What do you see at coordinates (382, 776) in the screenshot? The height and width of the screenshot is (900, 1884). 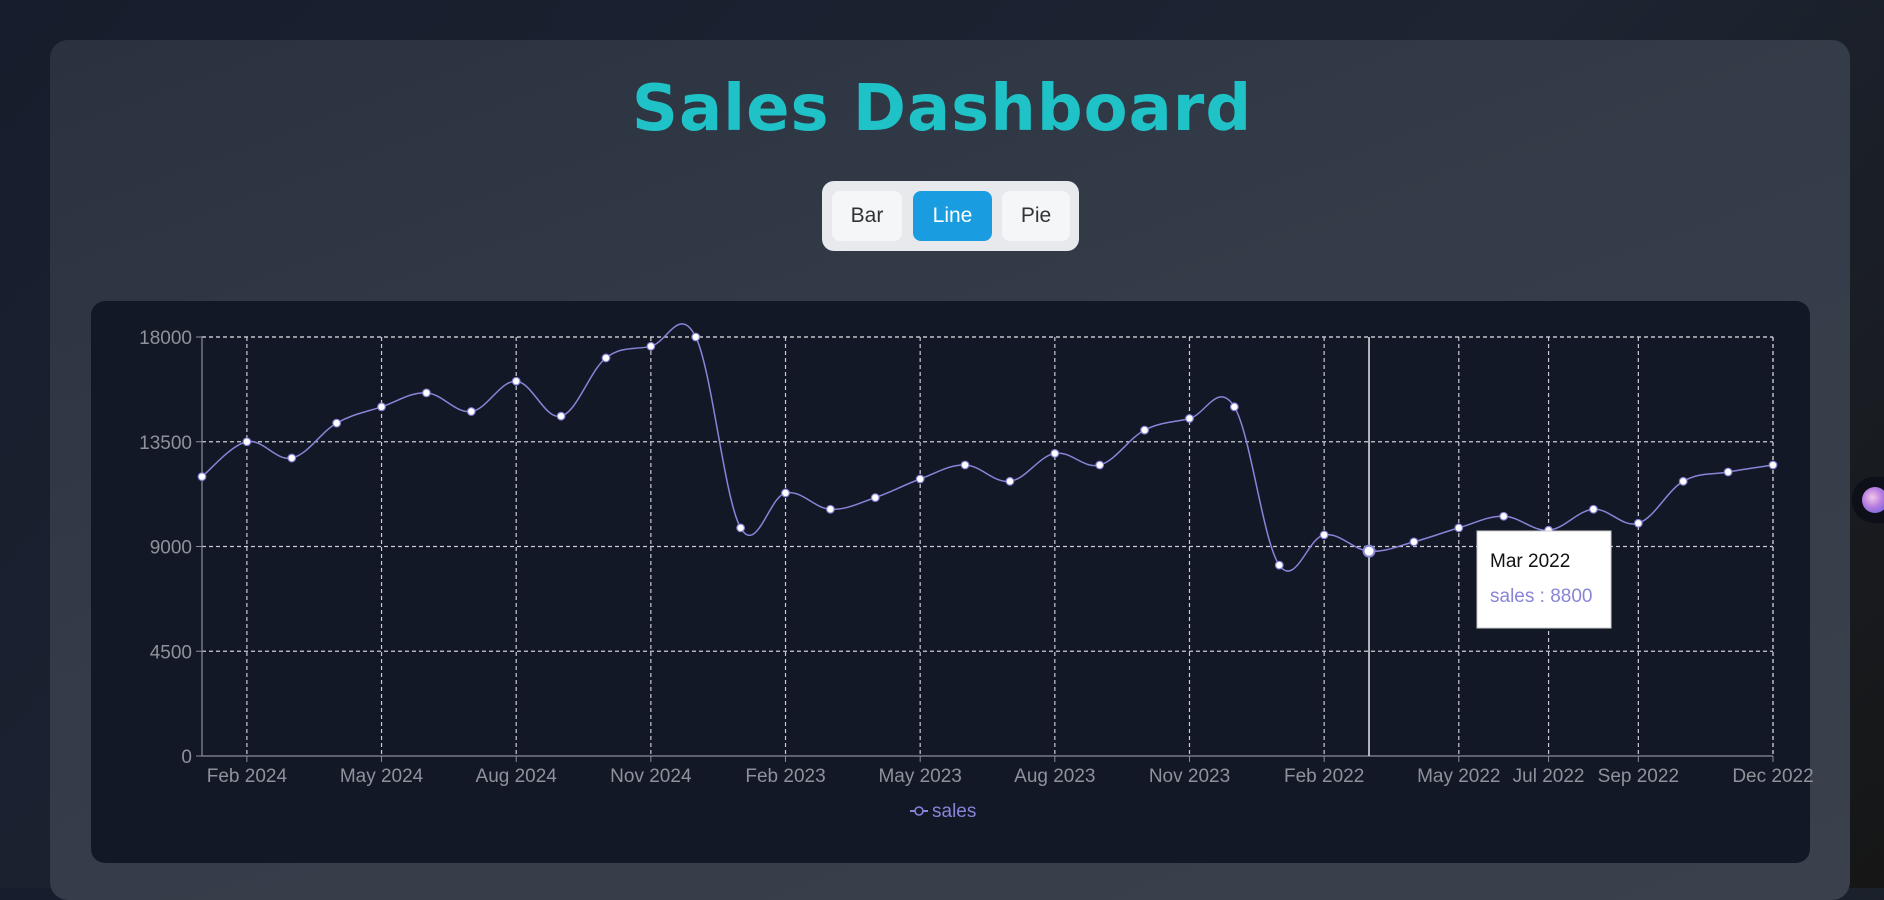 I see `x-tick-label: May 2024` at bounding box center [382, 776].